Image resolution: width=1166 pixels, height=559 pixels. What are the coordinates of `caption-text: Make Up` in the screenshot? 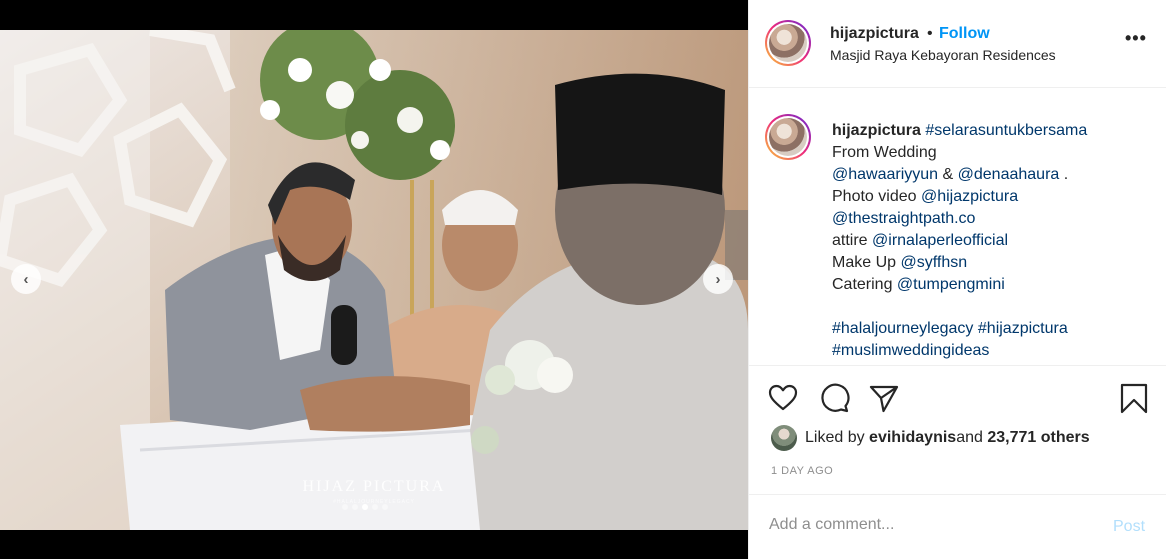 It's located at (866, 262).